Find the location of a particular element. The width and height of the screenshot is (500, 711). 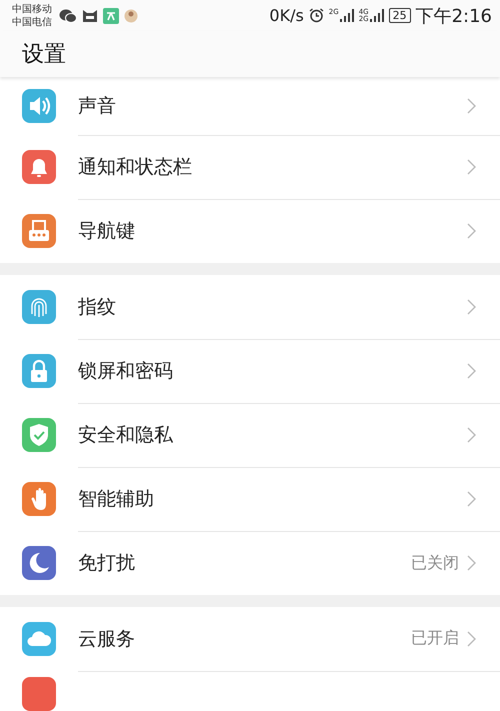

settings-item: 通知和状态栏 is located at coordinates (250, 167).